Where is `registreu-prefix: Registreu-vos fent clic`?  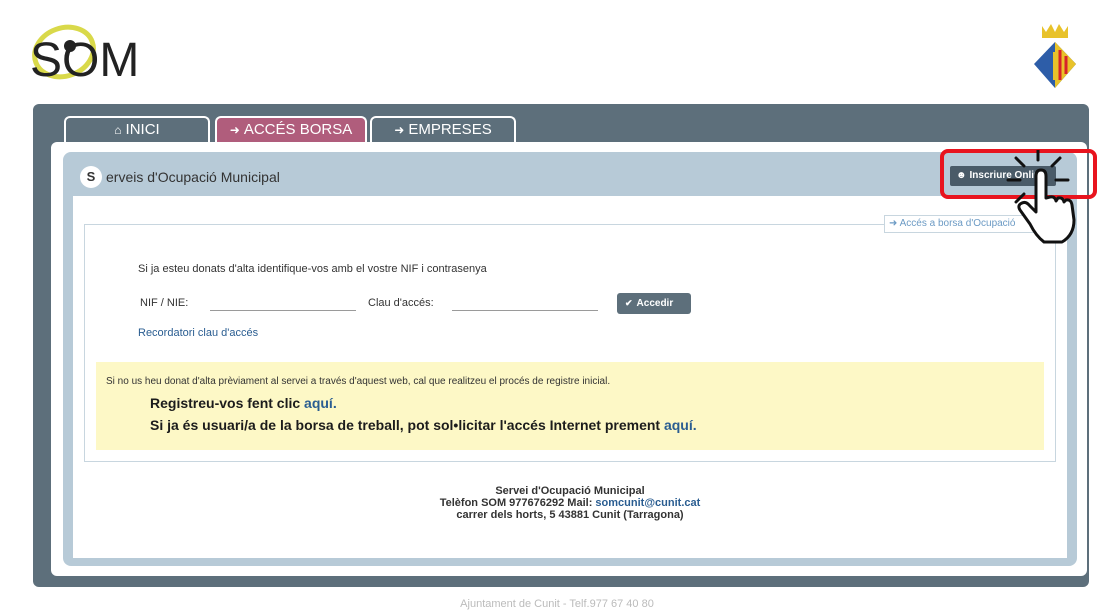 registreu-prefix: Registreu-vos fent clic is located at coordinates (225, 403).